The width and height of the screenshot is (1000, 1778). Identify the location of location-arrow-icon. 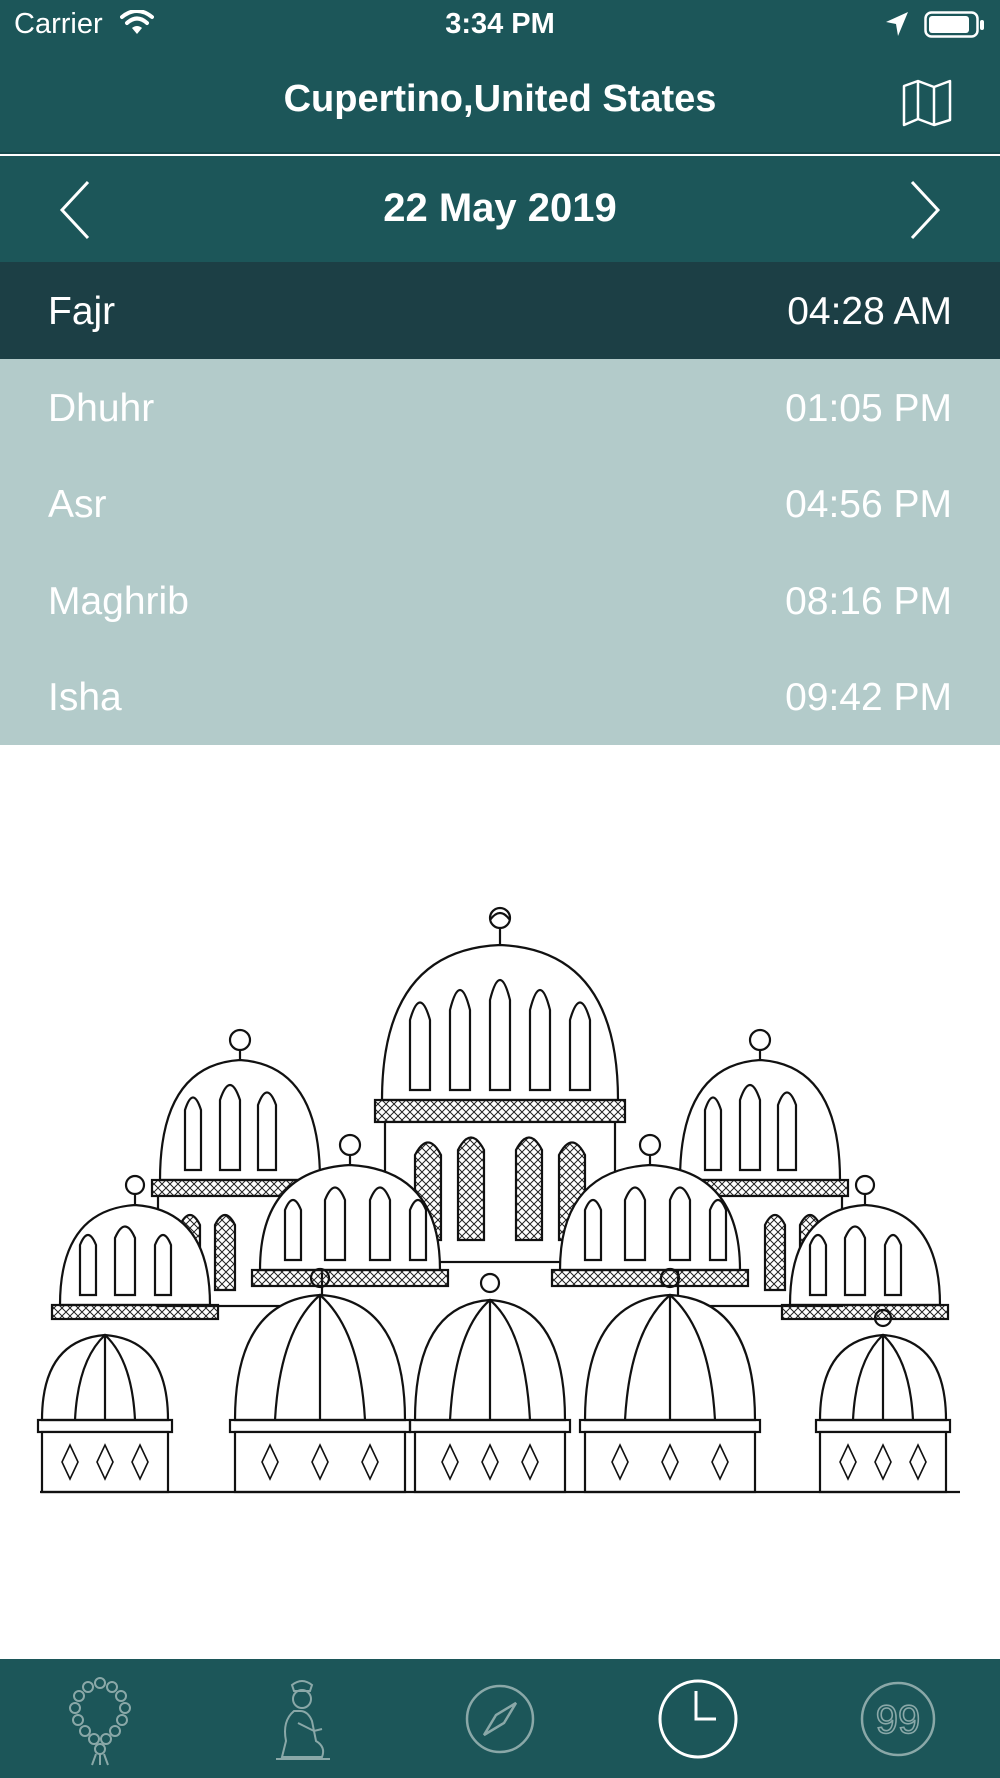
(897, 26).